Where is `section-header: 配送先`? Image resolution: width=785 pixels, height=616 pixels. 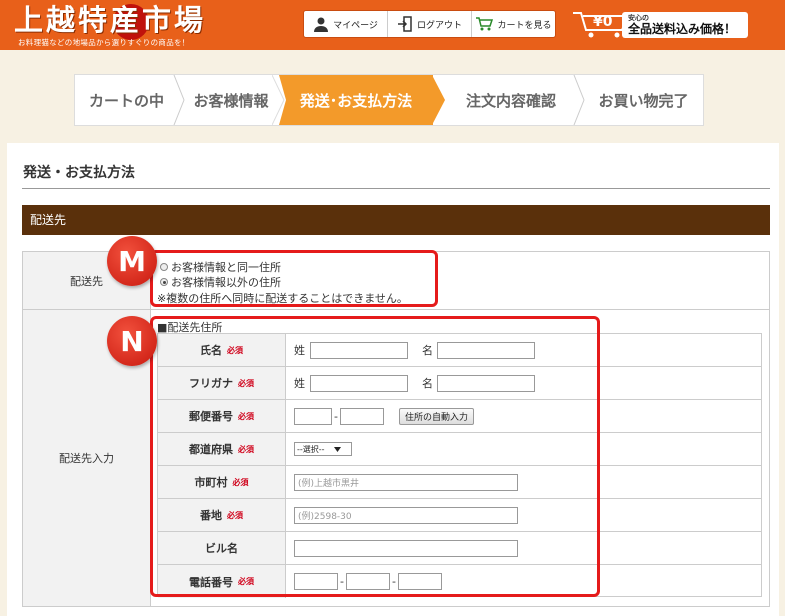 section-header: 配送先 is located at coordinates (396, 220).